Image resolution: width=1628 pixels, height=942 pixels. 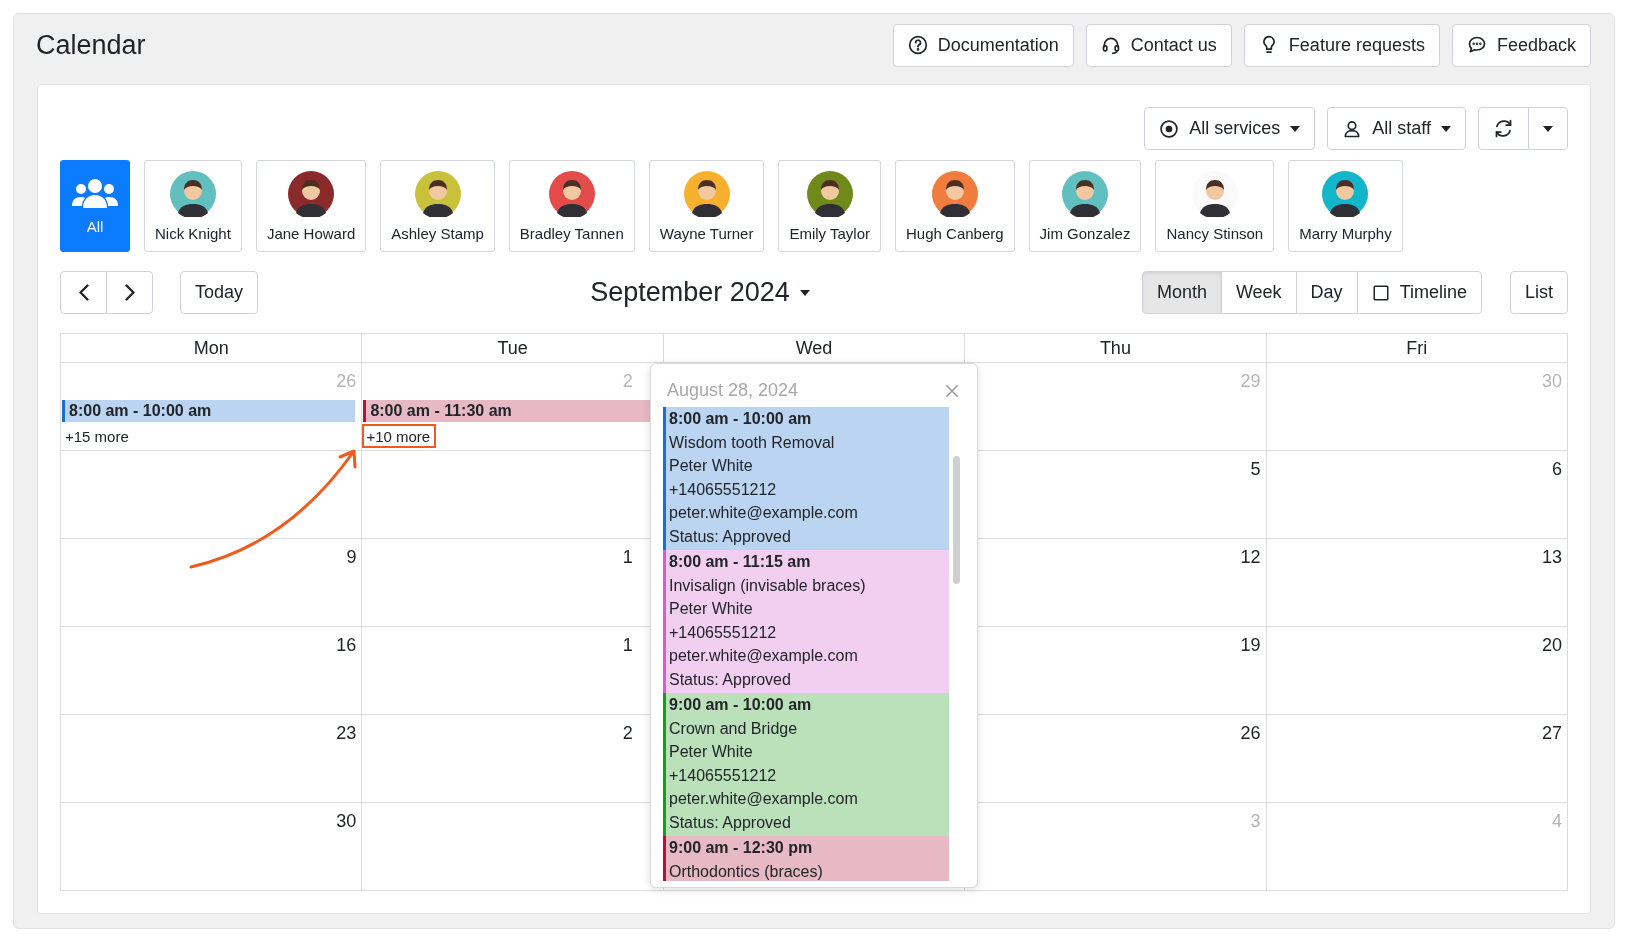 I want to click on event-bar: 8:00 am - 10:00 am, so click(x=209, y=411).